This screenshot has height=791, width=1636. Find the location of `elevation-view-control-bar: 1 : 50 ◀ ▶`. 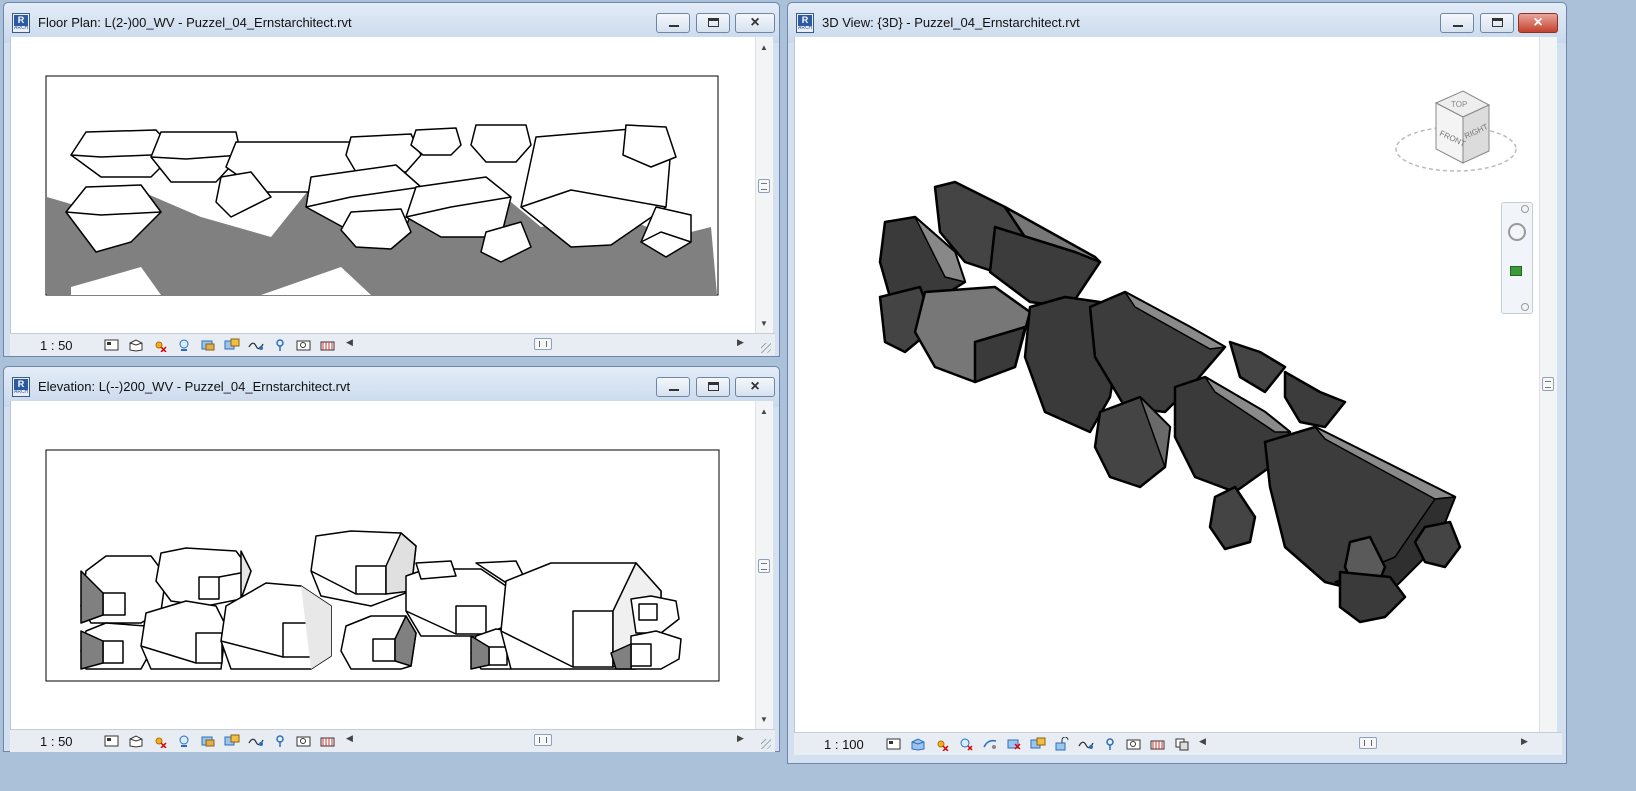

elevation-view-control-bar: 1 : 50 ◀ ▶ is located at coordinates (392, 740).